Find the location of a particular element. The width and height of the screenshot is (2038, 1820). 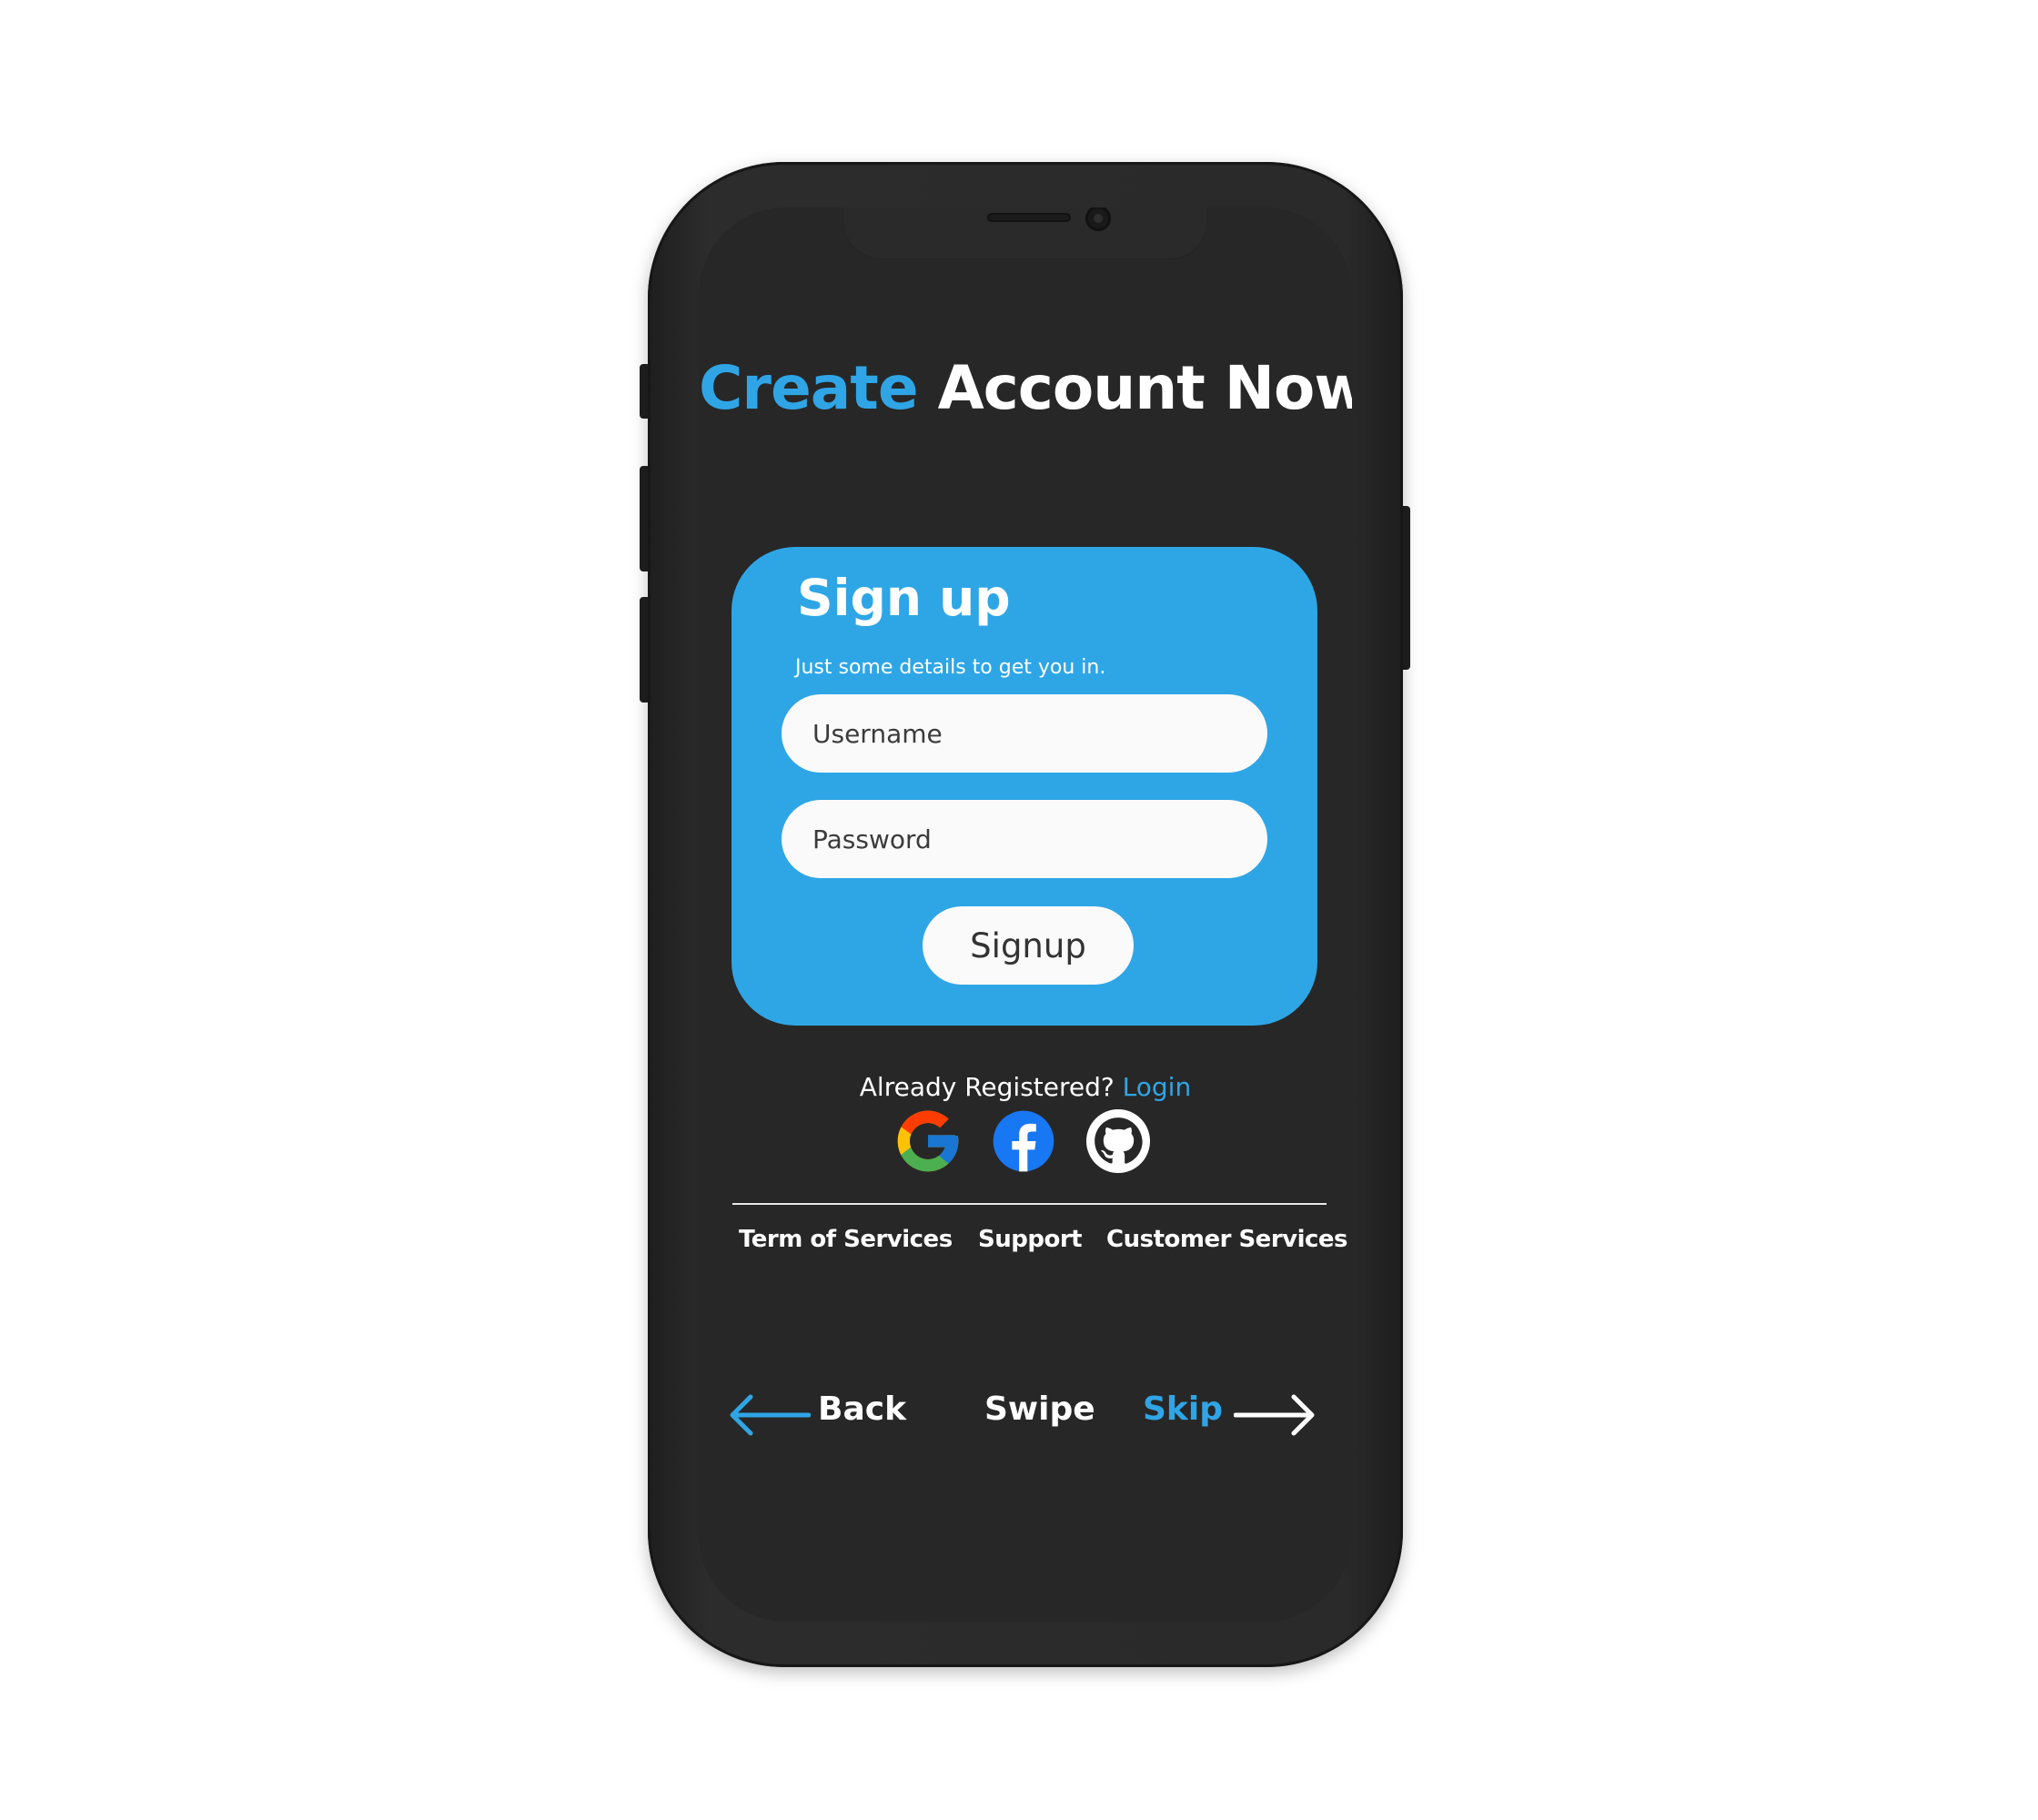

footer-divider is located at coordinates (1029, 1204).